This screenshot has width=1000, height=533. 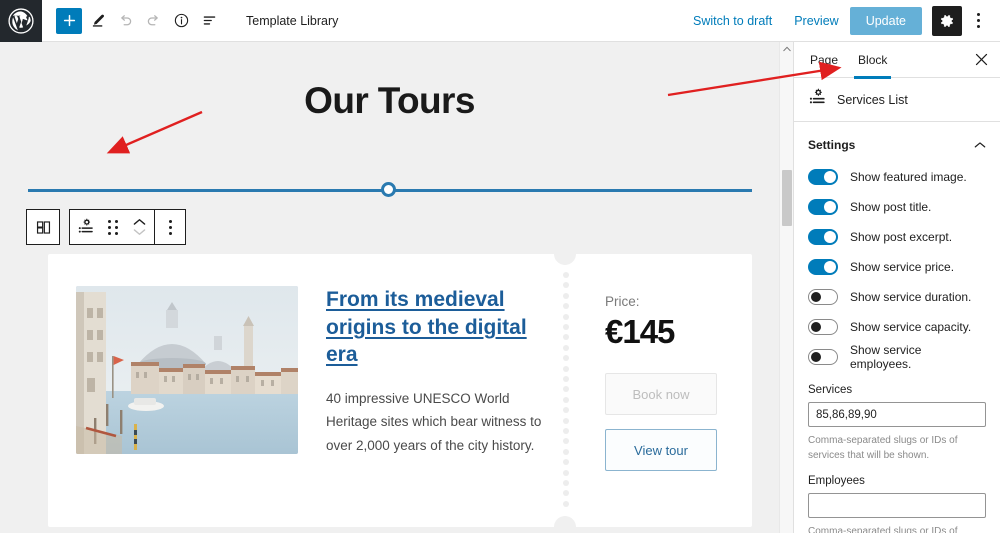 What do you see at coordinates (97, 21) in the screenshot?
I see `pencil-icon` at bounding box center [97, 21].